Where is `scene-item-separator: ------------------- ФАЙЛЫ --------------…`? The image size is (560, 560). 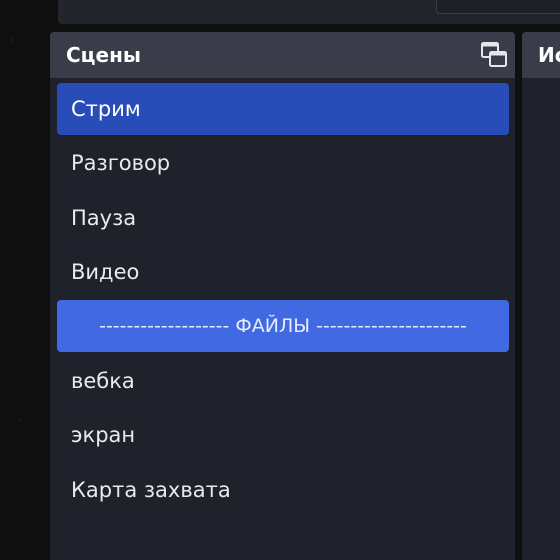 scene-item-separator: ------------------- ФАЙЛЫ --------------… is located at coordinates (283, 326).